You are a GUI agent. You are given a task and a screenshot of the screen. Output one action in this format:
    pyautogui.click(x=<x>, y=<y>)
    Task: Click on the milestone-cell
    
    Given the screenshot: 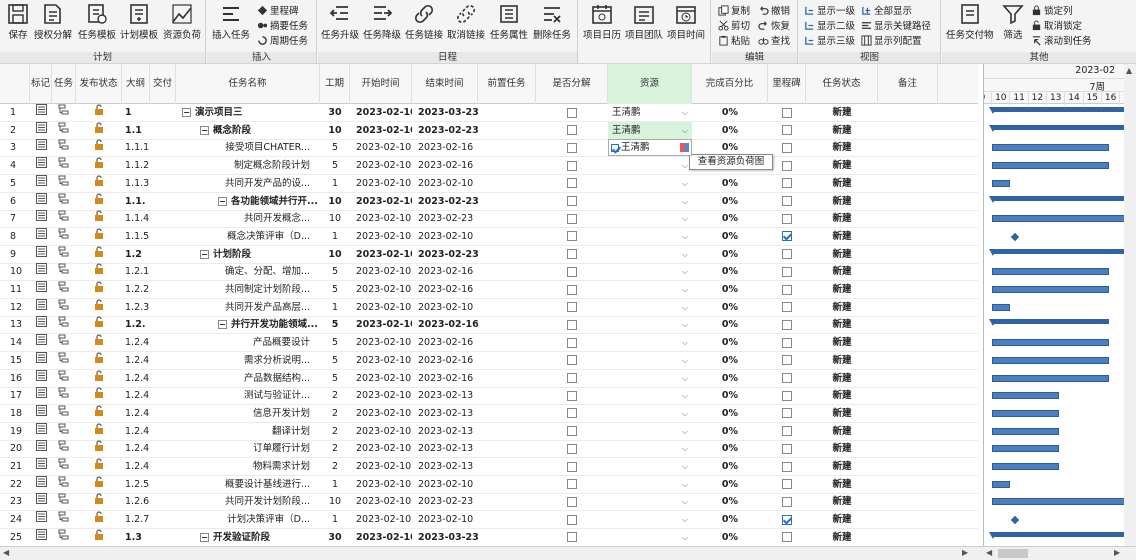 What is the action you would take?
    pyautogui.click(x=787, y=538)
    